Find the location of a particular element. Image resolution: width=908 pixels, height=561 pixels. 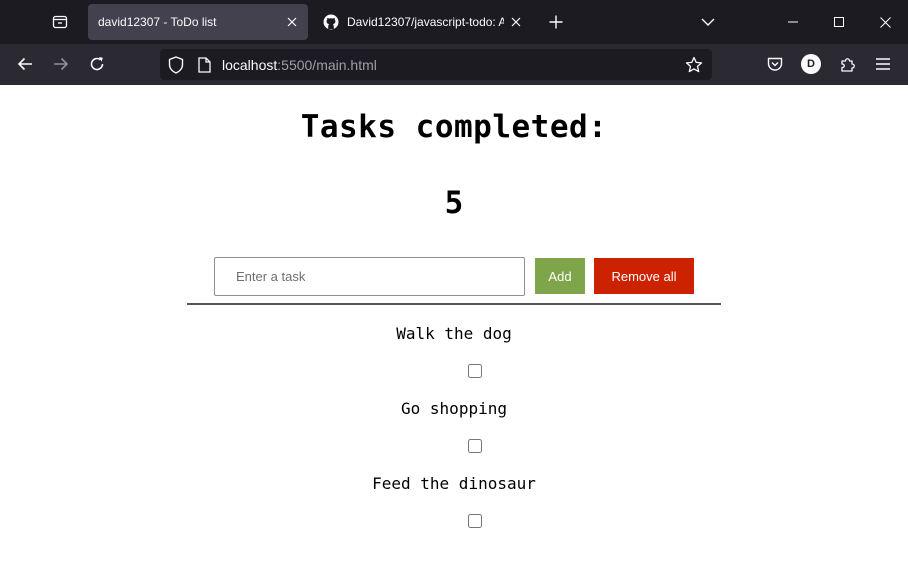

url-bar: localhost:5500/main.html is located at coordinates (436, 64).